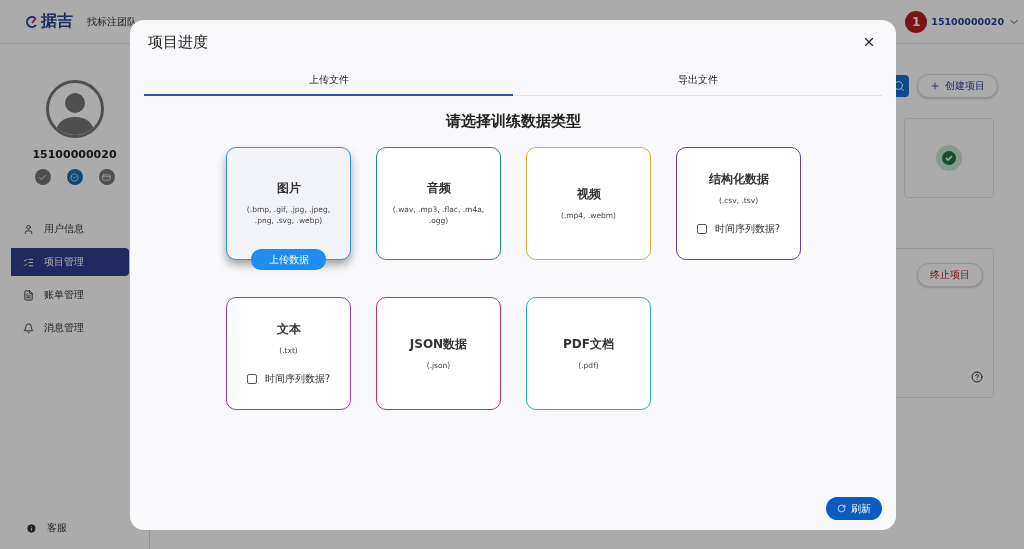  Describe the element at coordinates (57, 21) in the screenshot. I see `logo-text: 据吉` at that location.